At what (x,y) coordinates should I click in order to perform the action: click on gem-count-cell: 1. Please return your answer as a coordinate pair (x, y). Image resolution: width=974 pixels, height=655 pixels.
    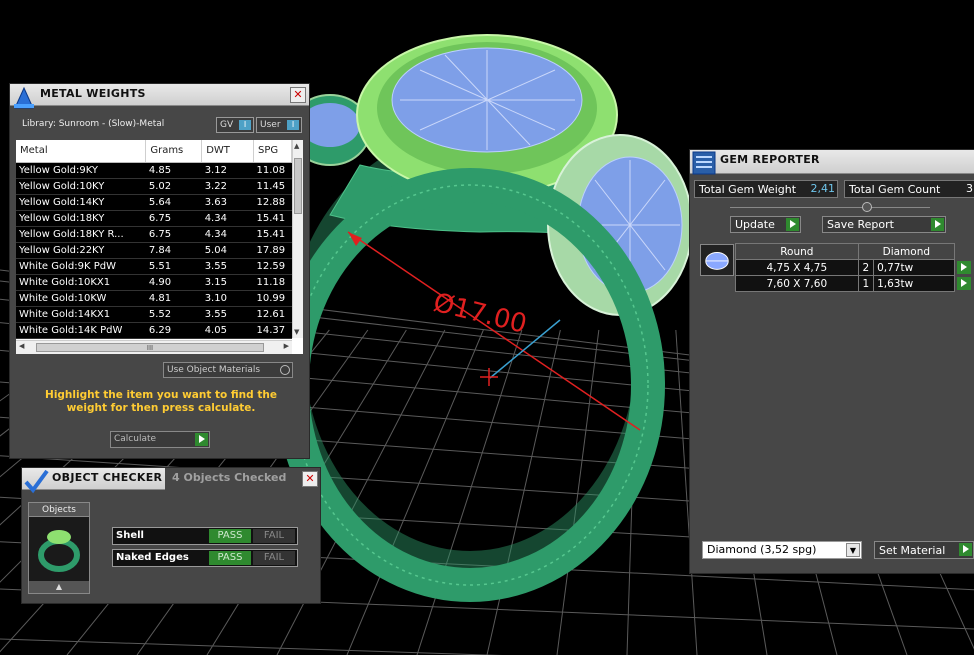
    Looking at the image, I should click on (866, 283).